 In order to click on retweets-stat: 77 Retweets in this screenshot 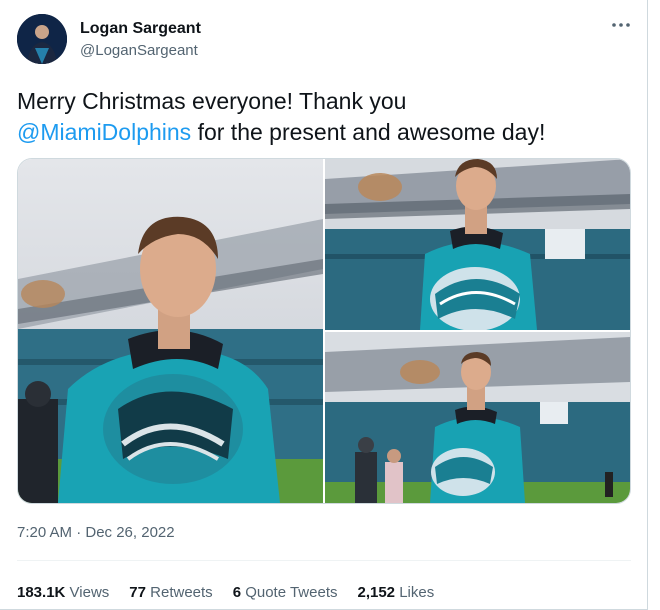, I will do `click(170, 592)`.